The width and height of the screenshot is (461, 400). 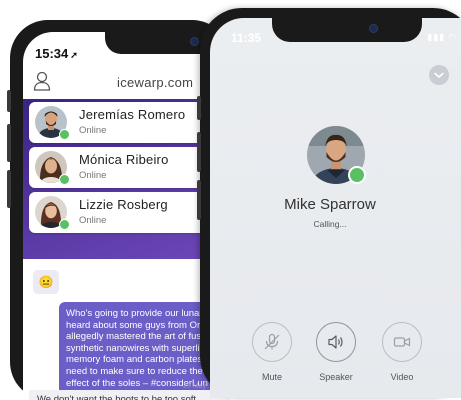 What do you see at coordinates (46, 282) in the screenshot?
I see `emoji-message: 😐` at bounding box center [46, 282].